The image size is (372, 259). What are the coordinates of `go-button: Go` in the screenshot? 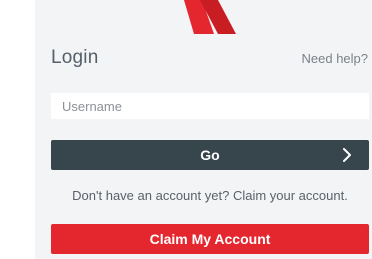 It's located at (210, 155).